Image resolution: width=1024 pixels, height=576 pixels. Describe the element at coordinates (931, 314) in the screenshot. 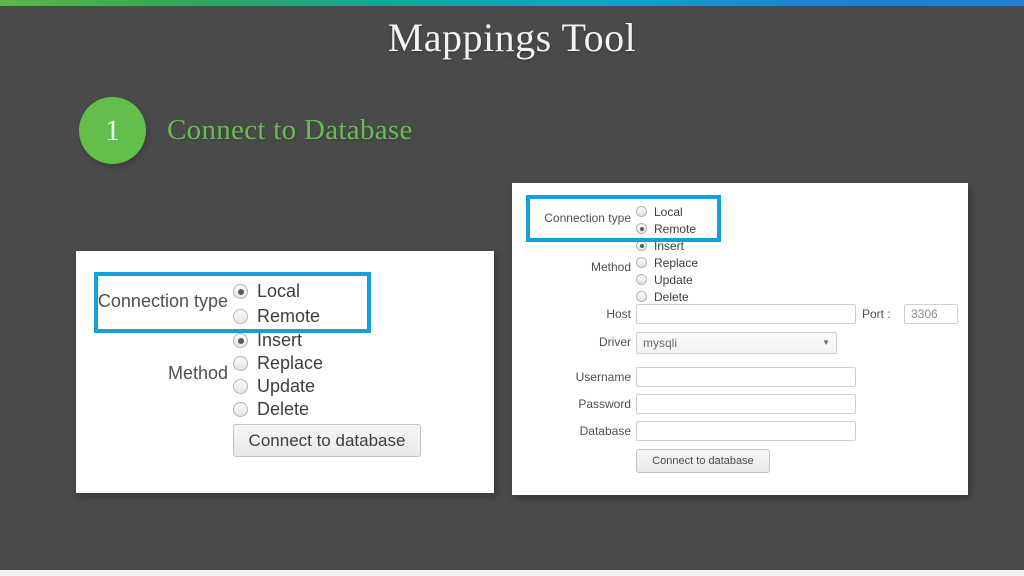

I see `port-input` at that location.